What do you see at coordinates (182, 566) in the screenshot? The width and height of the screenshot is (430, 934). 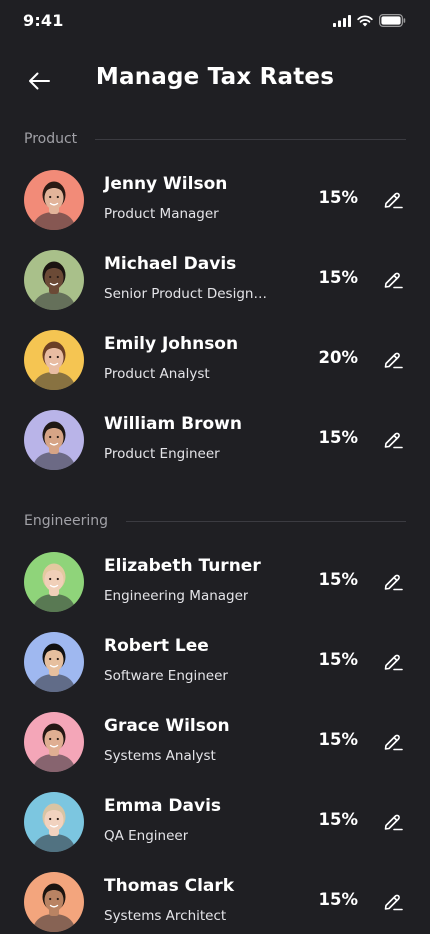 I see `person-name: Elizabeth Turner` at bounding box center [182, 566].